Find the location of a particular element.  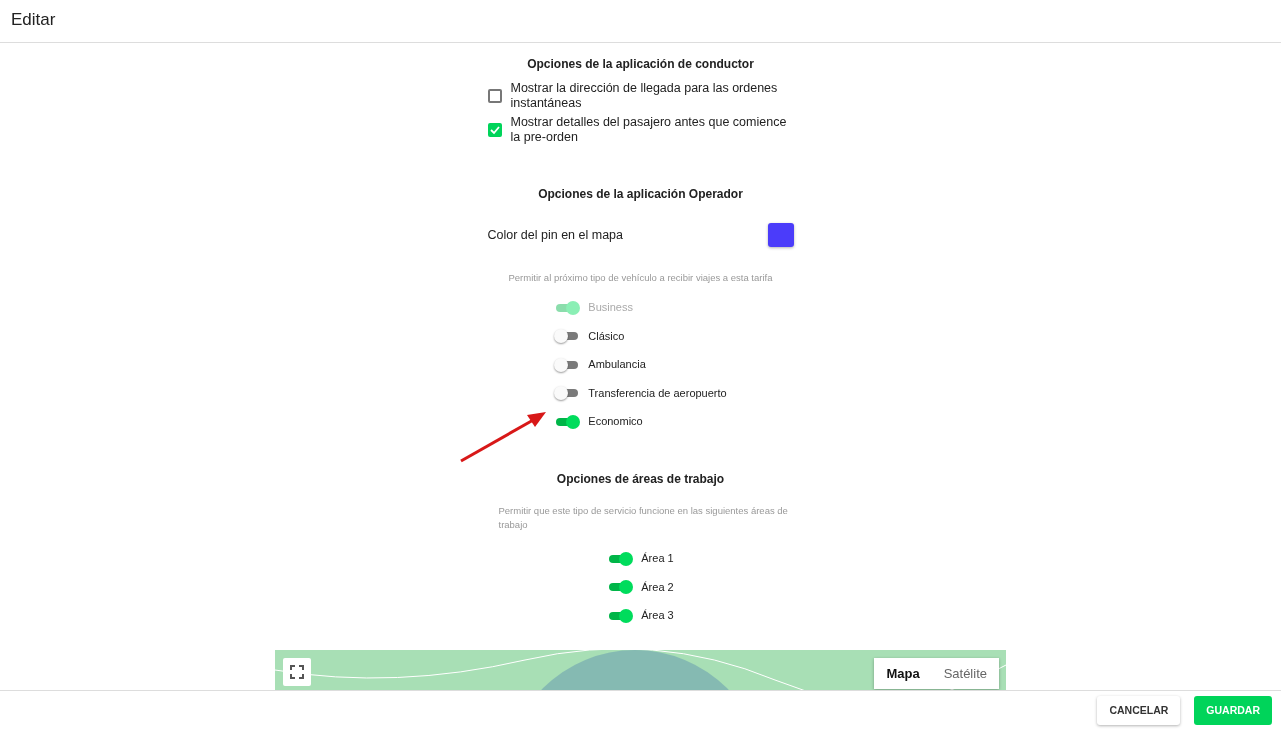

hint-text: Permitir que este tipo de servicio funcione en las siguientes áreas de trabajo is located at coordinates (643, 517).